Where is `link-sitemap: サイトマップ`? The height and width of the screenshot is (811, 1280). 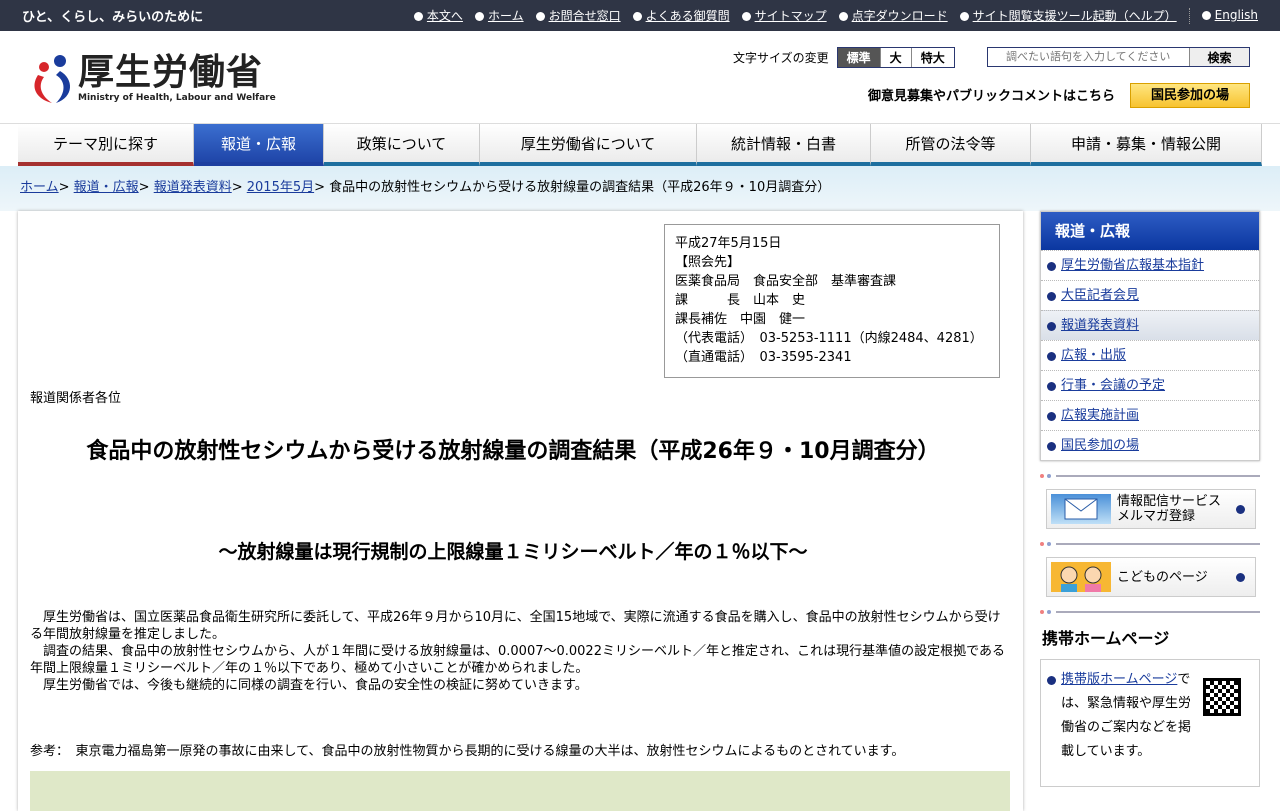 link-sitemap: サイトマップ is located at coordinates (791, 16).